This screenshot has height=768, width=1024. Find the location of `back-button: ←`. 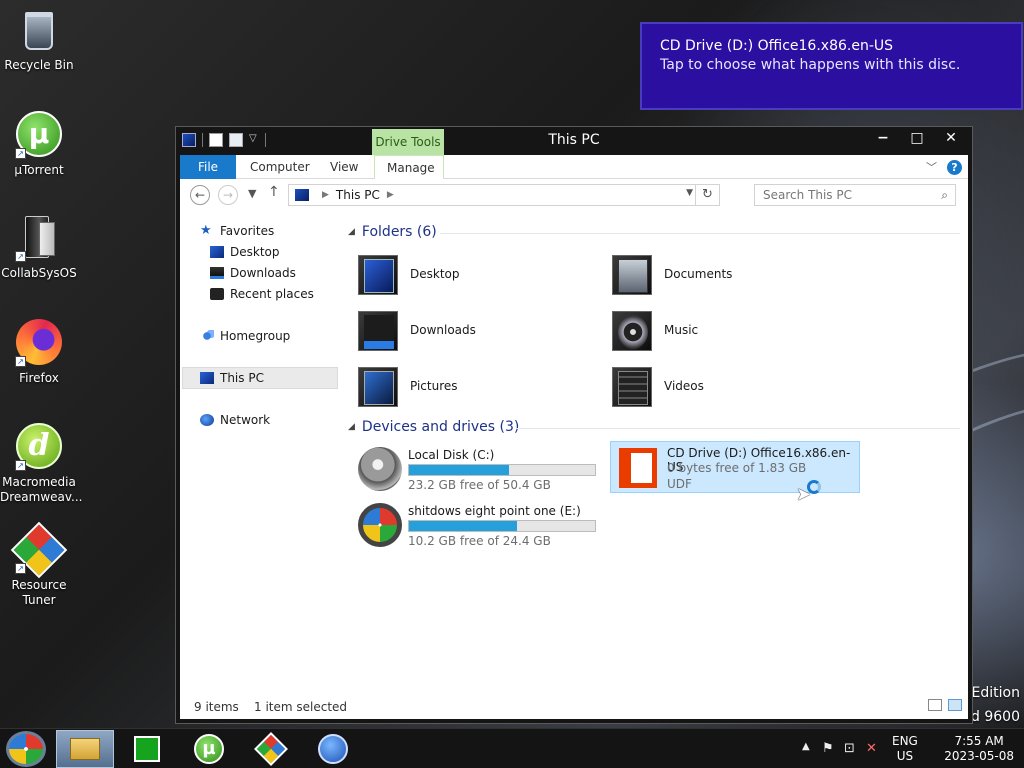

back-button: ← is located at coordinates (200, 195).